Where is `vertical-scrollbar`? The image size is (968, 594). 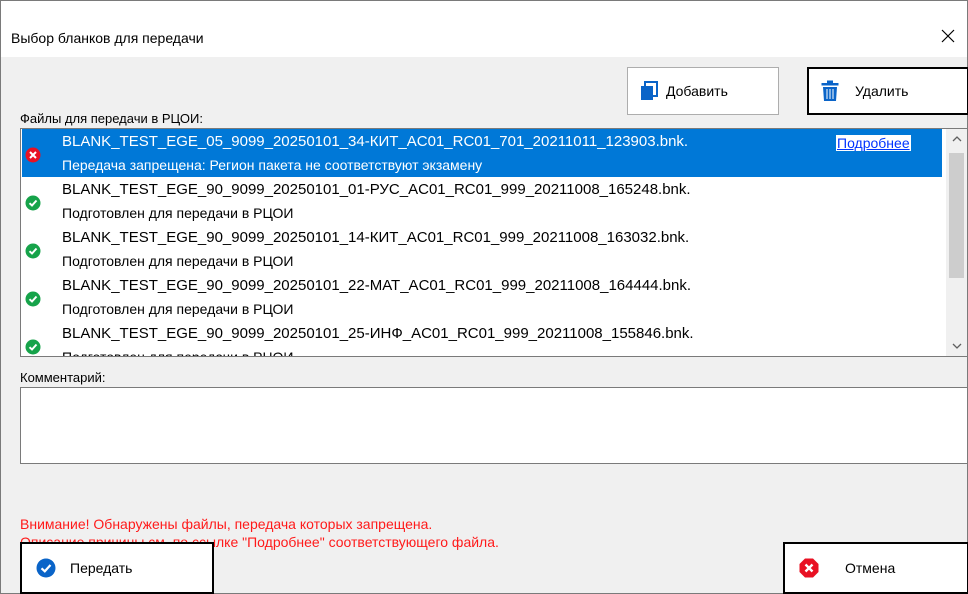
vertical-scrollbar is located at coordinates (956, 242).